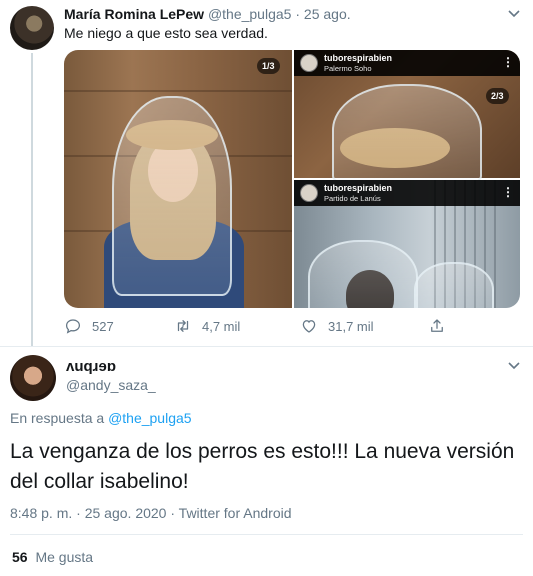 The image size is (533, 576). I want to click on thread-connector, so click(32, 199).